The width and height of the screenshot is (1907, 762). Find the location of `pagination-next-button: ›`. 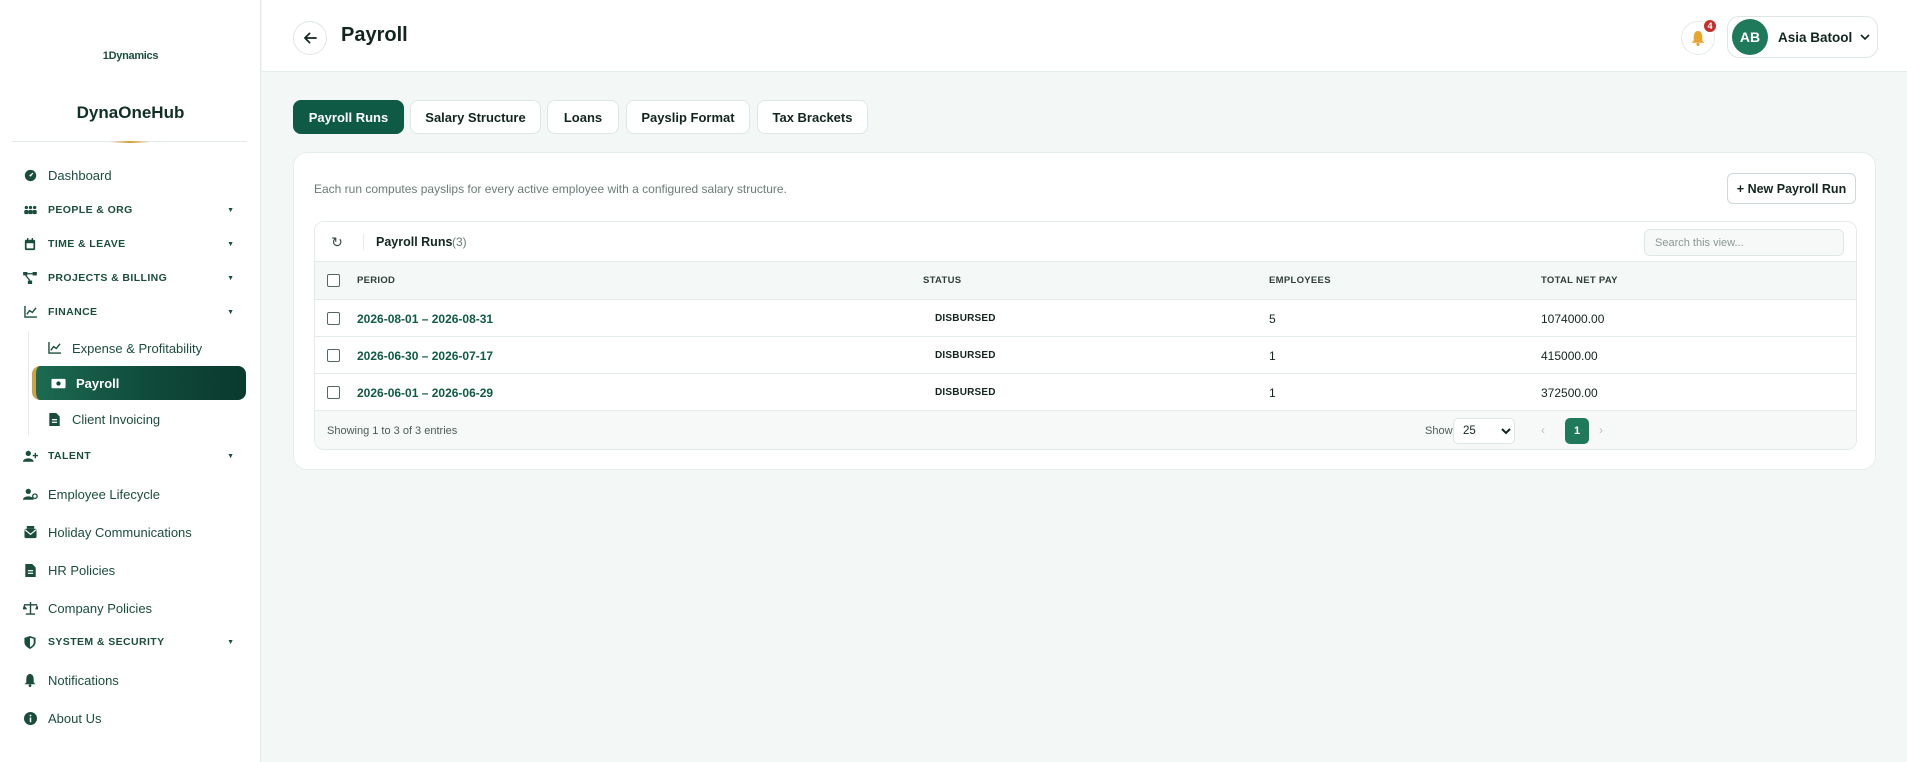

pagination-next-button: › is located at coordinates (1601, 430).